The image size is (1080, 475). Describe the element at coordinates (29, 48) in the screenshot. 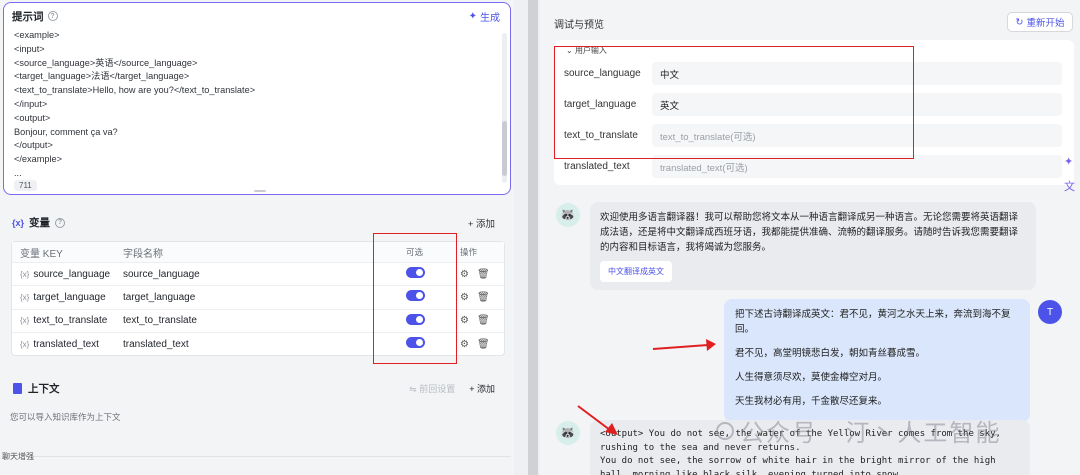

I see `prompt-line: <input>` at that location.